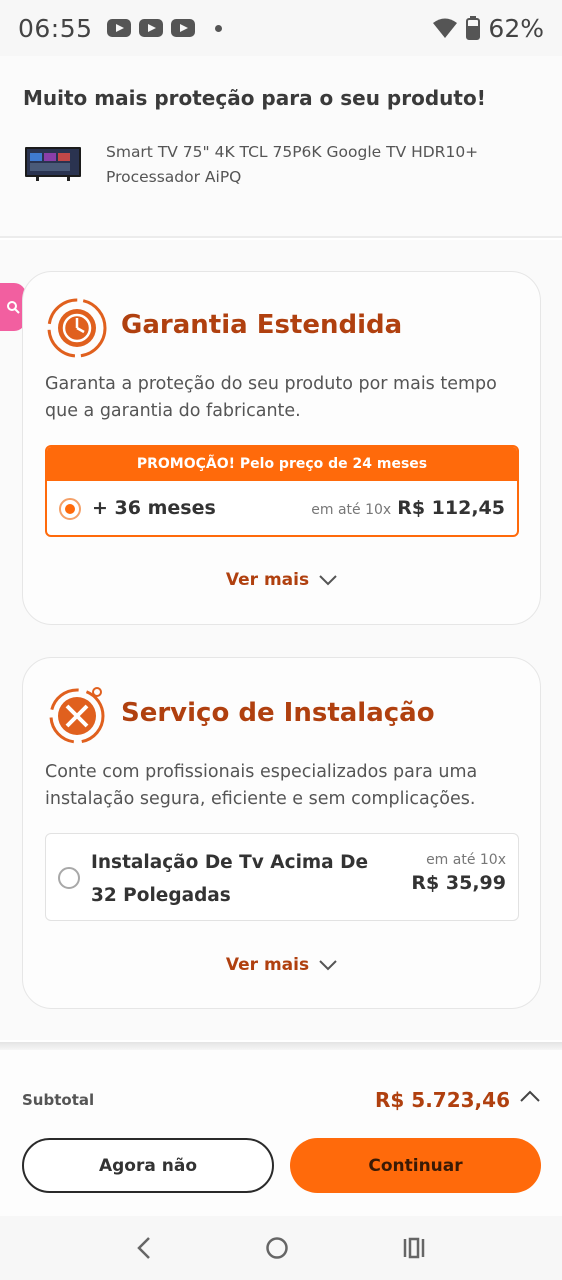 The height and width of the screenshot is (1280, 562). Describe the element at coordinates (58, 1100) in the screenshot. I see `subtotal-label: Subtotal` at that location.